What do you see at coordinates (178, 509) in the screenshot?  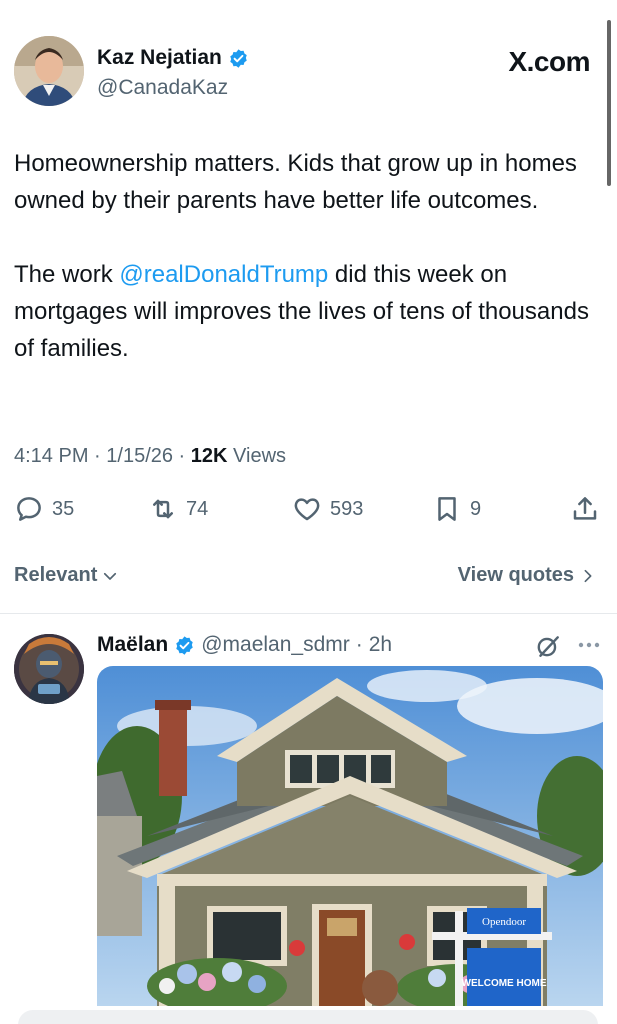 I see `repost-button: 74` at bounding box center [178, 509].